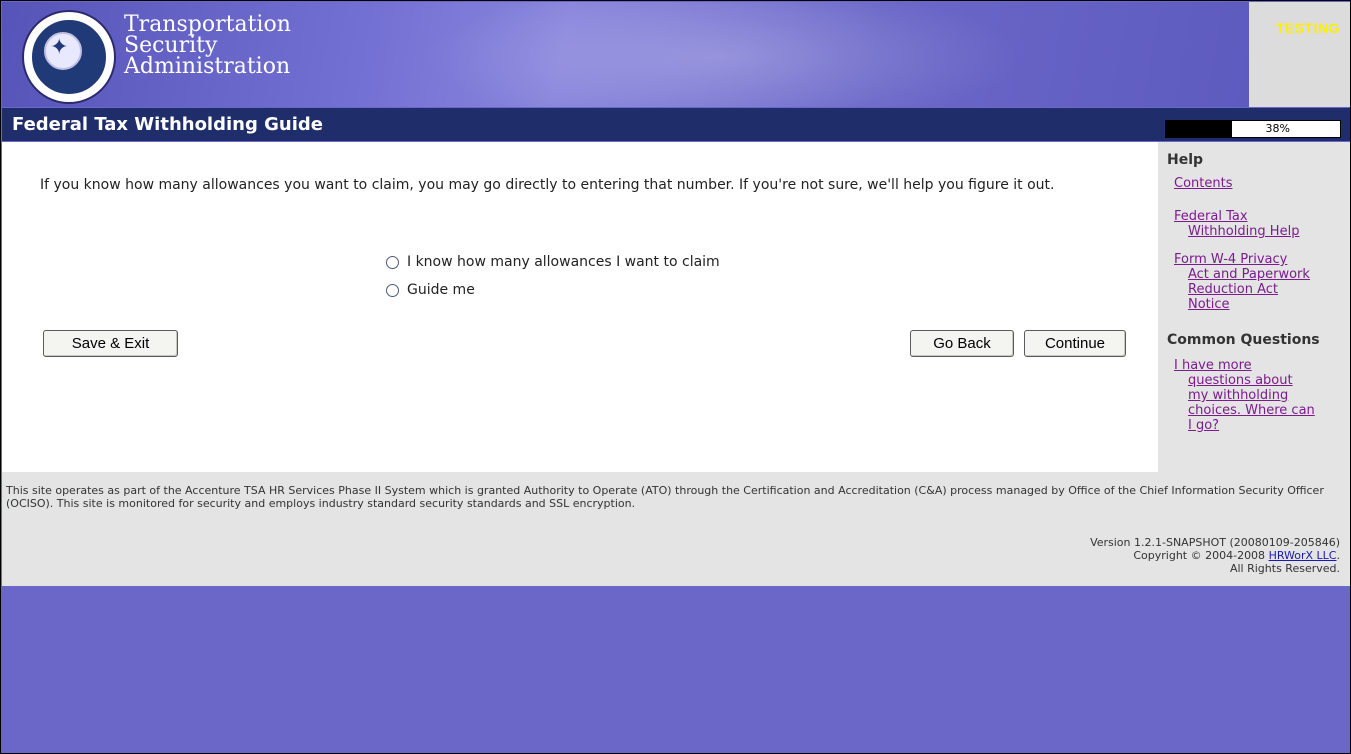 The height and width of the screenshot is (754, 1351). What do you see at coordinates (1199, 129) in the screenshot?
I see `progress-fill` at bounding box center [1199, 129].